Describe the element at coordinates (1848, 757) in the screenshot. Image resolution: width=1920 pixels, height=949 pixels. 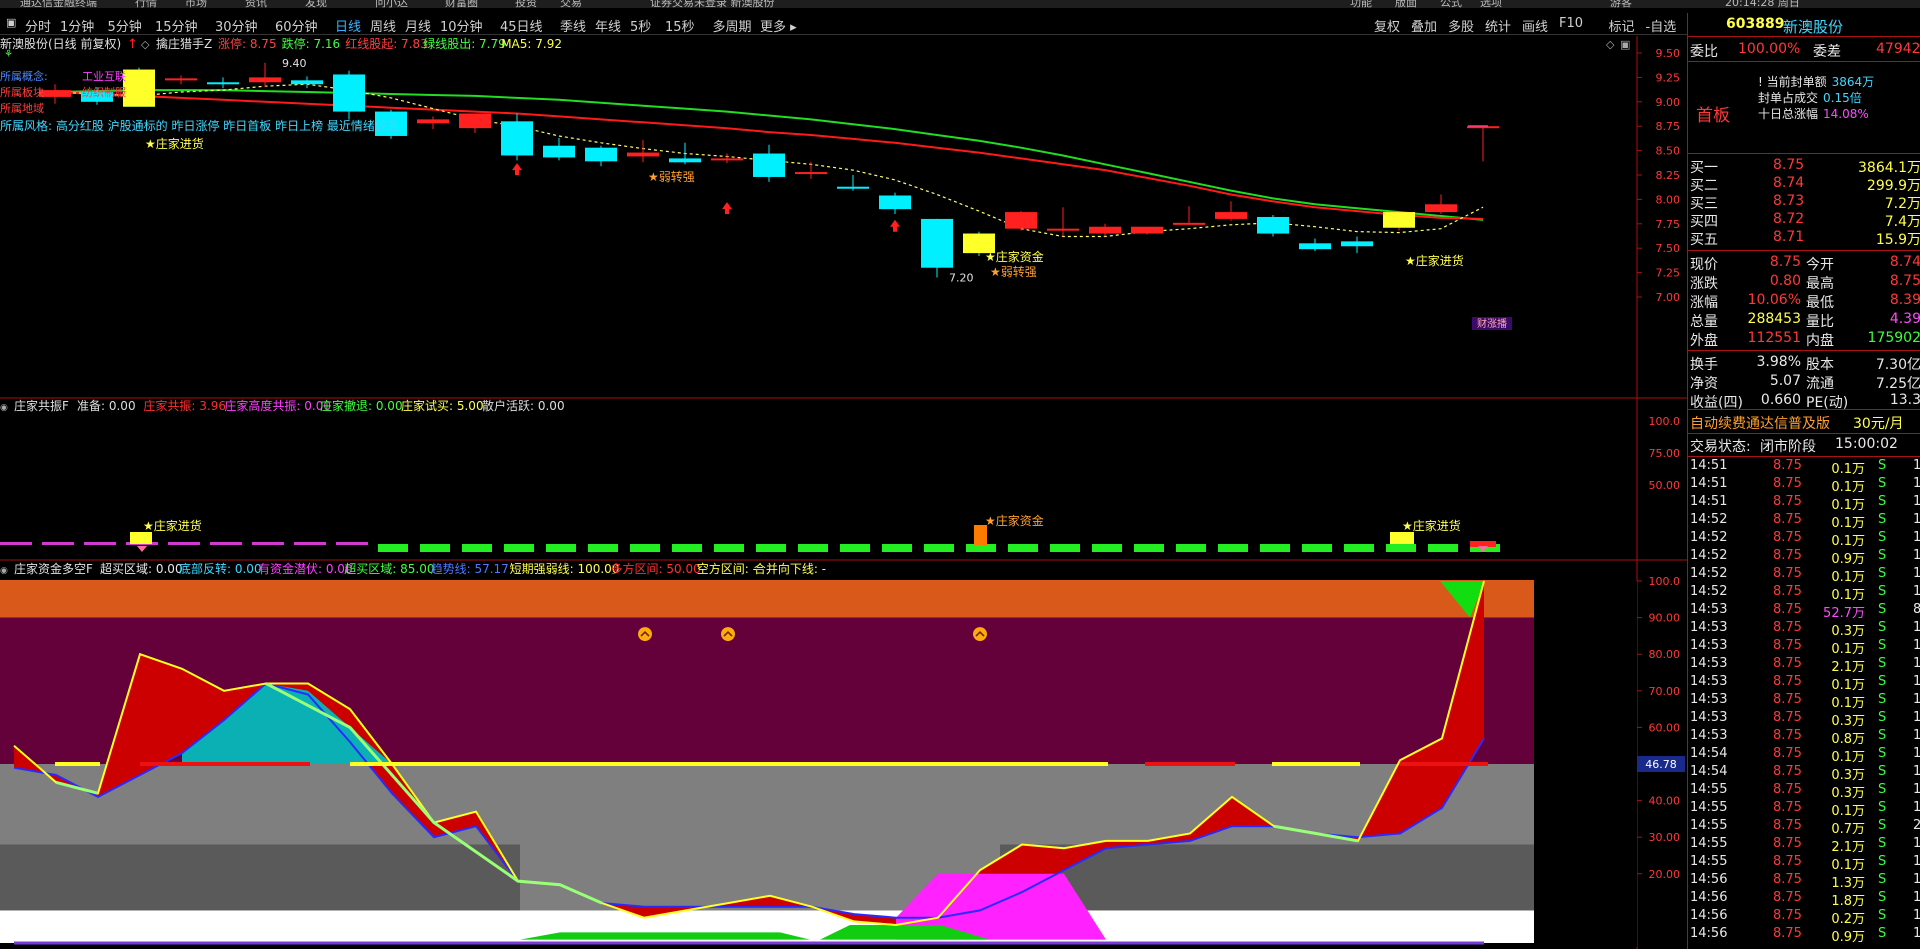
I see `tick-volume: 0.1万` at that location.